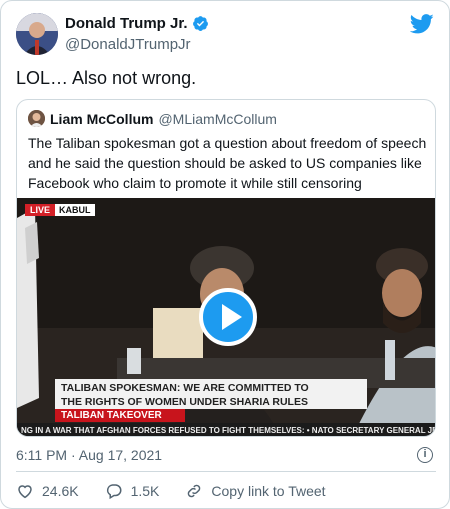 Image resolution: width=450 pixels, height=509 pixels. I want to click on twitter-bird-icon, so click(422, 24).